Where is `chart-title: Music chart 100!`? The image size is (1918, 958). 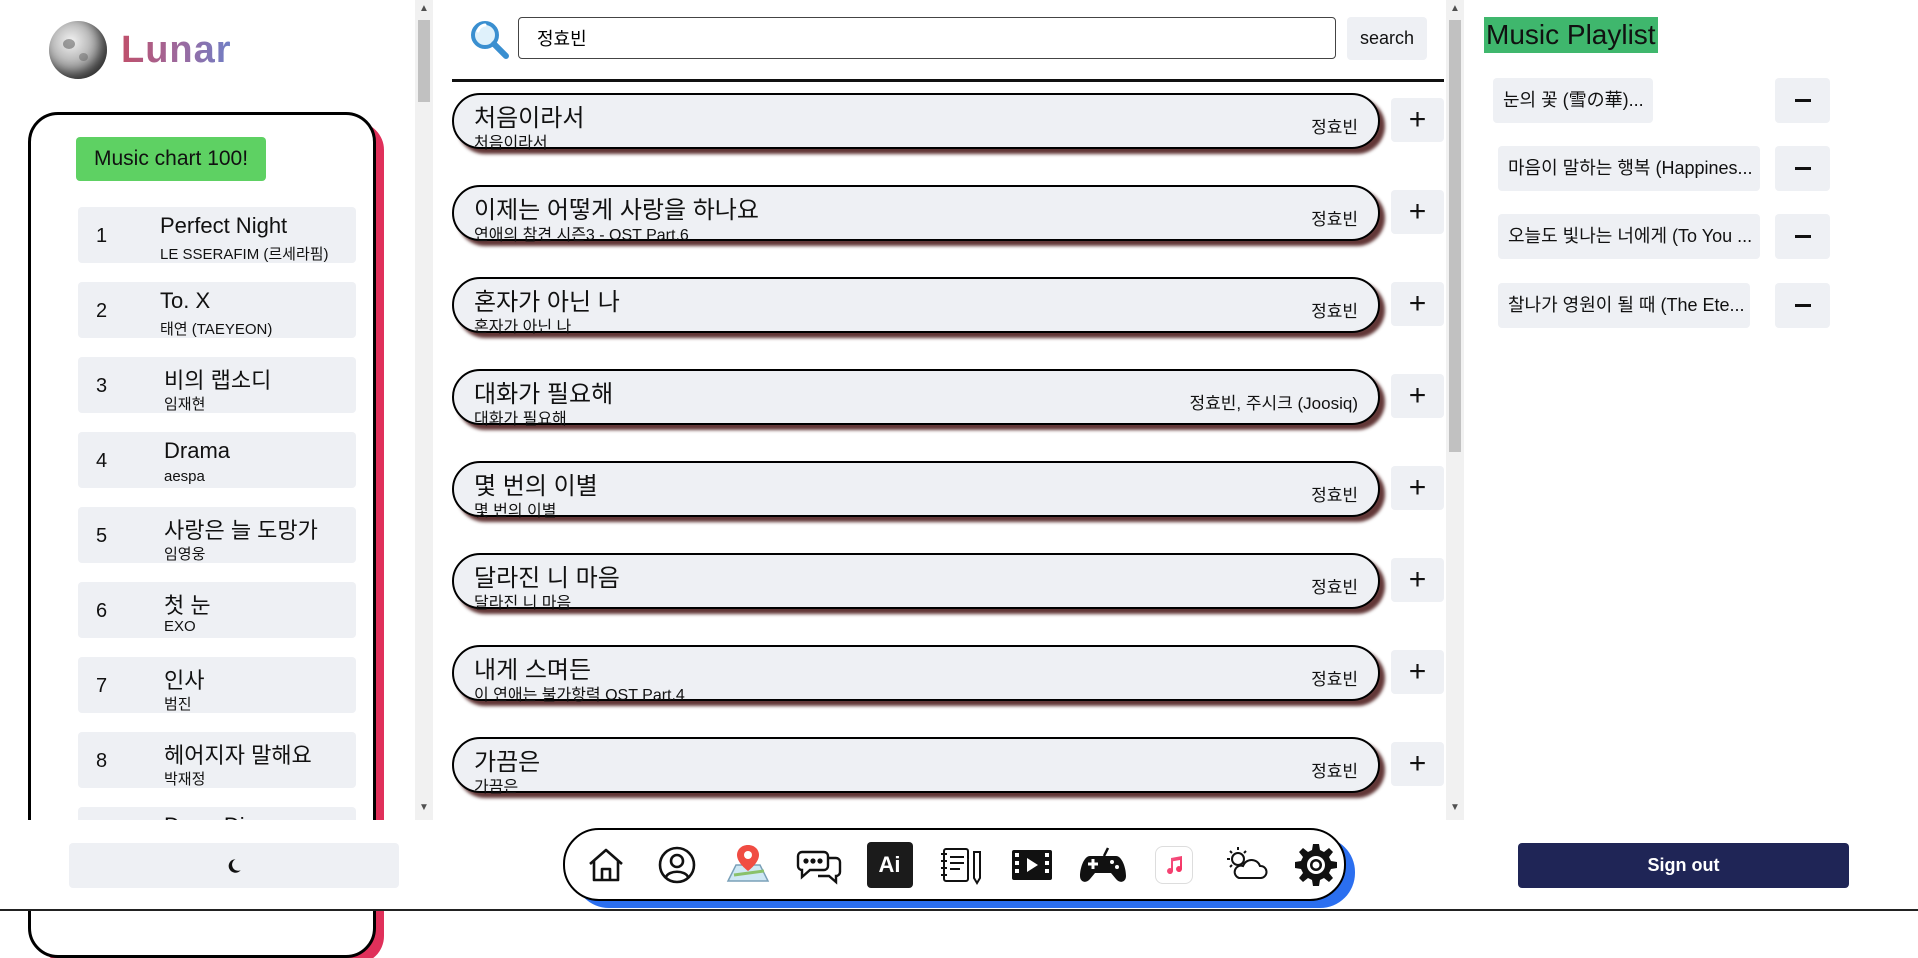 chart-title: Music chart 100! is located at coordinates (171, 159).